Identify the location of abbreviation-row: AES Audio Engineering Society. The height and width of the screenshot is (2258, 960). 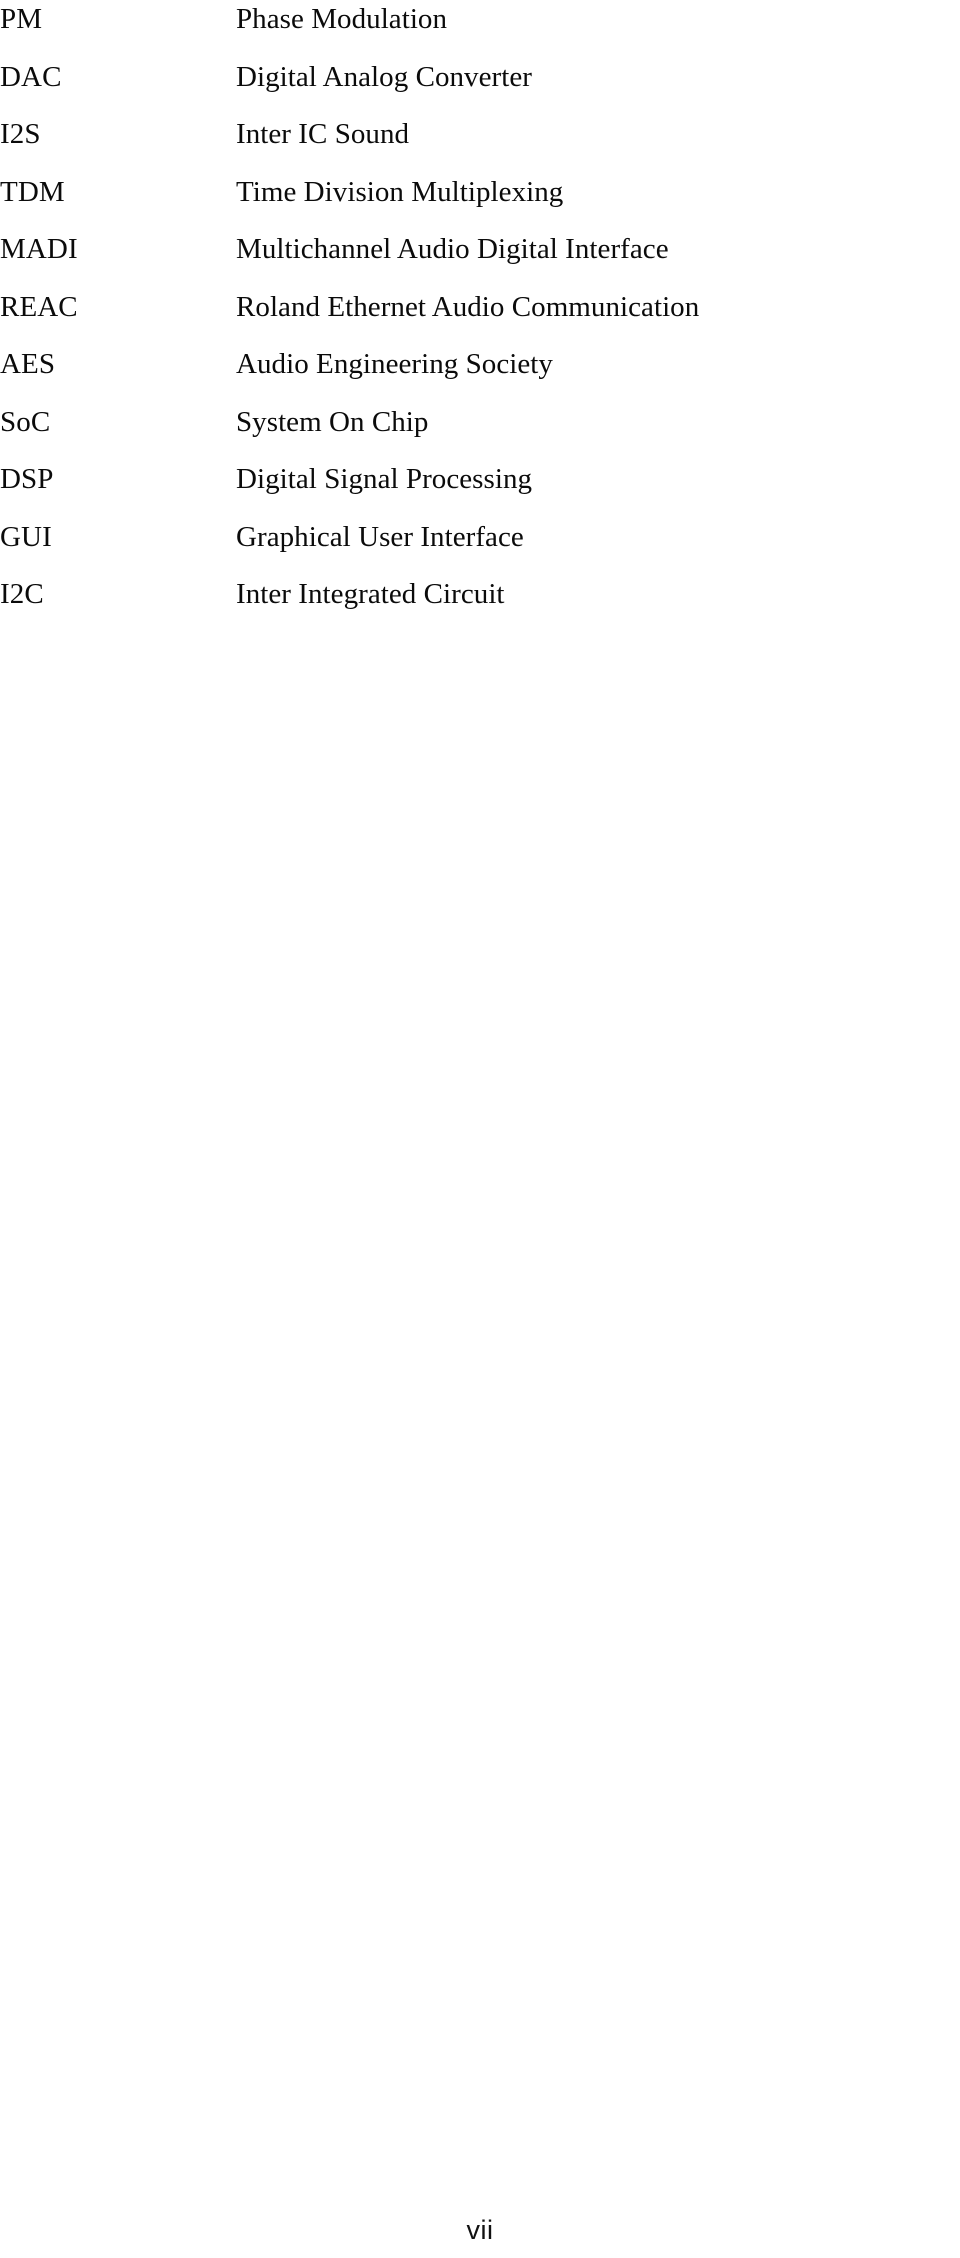
(480, 374).